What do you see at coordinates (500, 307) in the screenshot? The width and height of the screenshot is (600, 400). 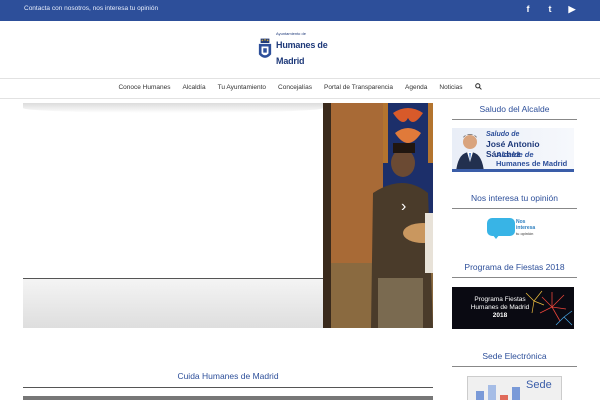 I see `fiestas-line2: Humanes de Madrid` at bounding box center [500, 307].